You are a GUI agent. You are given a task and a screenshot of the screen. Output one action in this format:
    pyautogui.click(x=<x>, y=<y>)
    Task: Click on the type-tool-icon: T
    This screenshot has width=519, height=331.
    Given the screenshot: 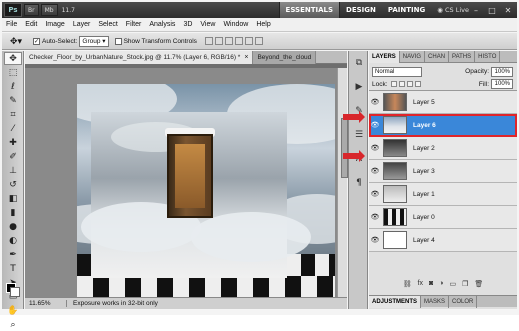 What is the action you would take?
    pyautogui.click(x=13, y=268)
    